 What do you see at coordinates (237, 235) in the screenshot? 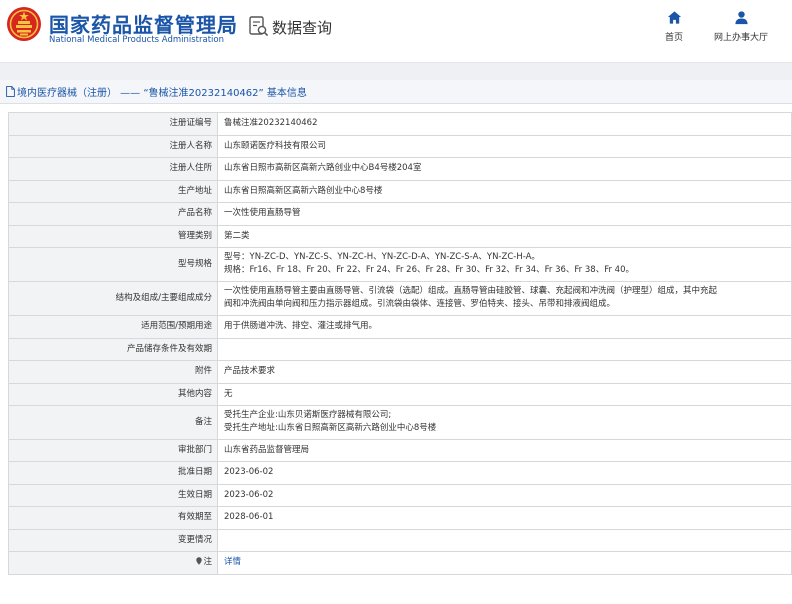
I see `field-value-text: 第二类` at bounding box center [237, 235].